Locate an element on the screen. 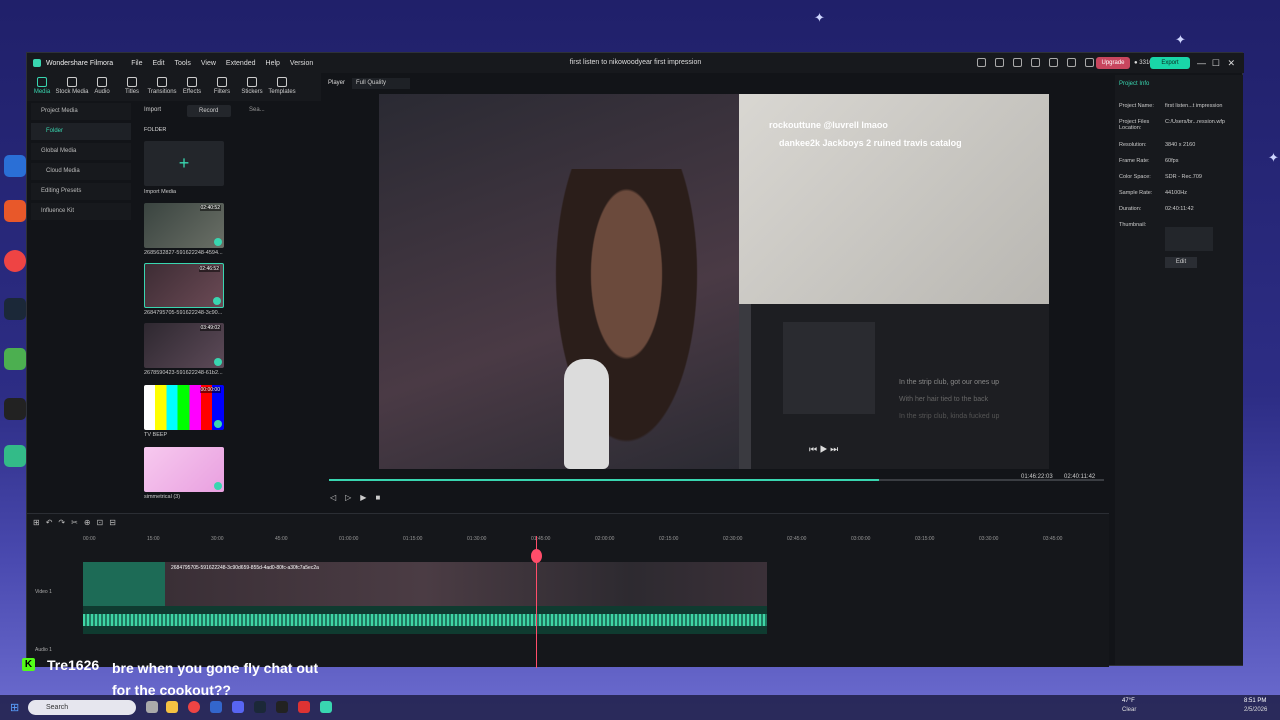 The image size is (1280, 720). sidebar-item-project-media: Project Media is located at coordinates (81, 111).